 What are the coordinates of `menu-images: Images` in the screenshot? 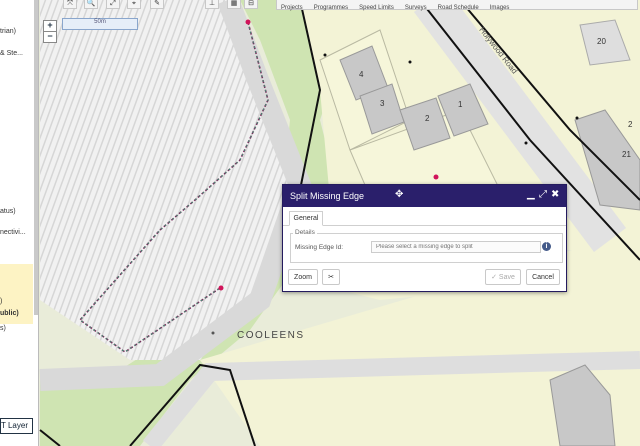 It's located at (500, 8).